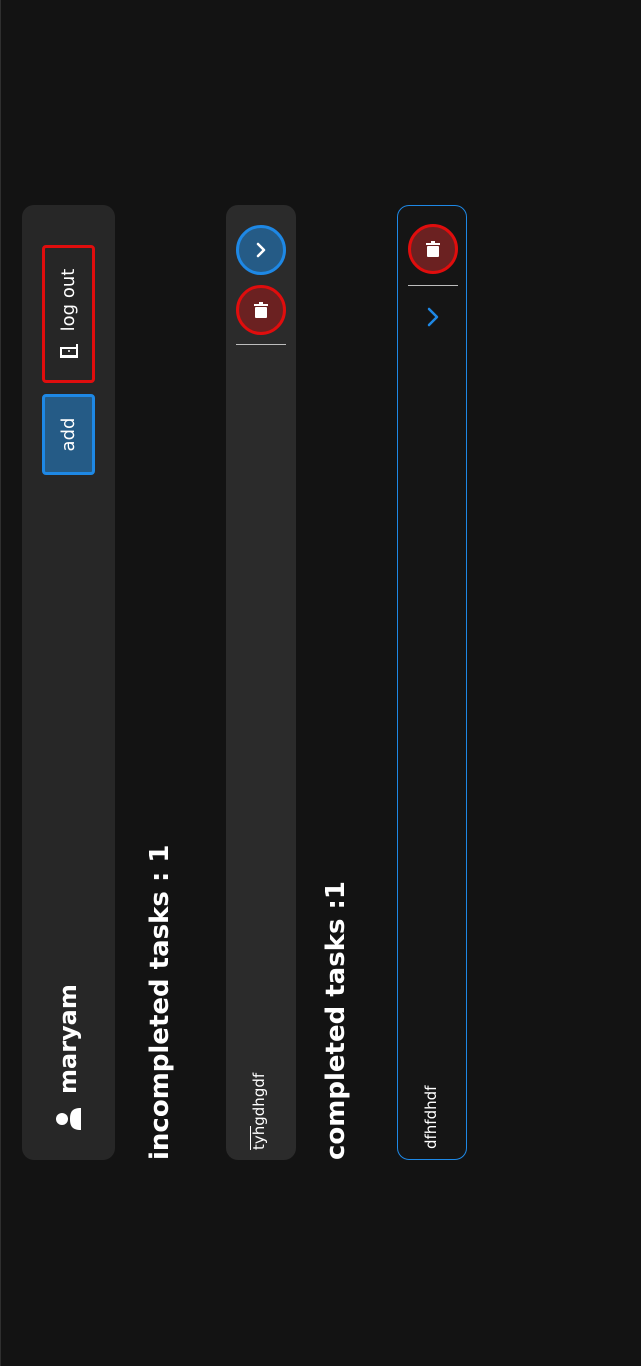 This screenshot has width=641, height=1366. Describe the element at coordinates (68, 351) in the screenshot. I see `door-exit-icon` at that location.